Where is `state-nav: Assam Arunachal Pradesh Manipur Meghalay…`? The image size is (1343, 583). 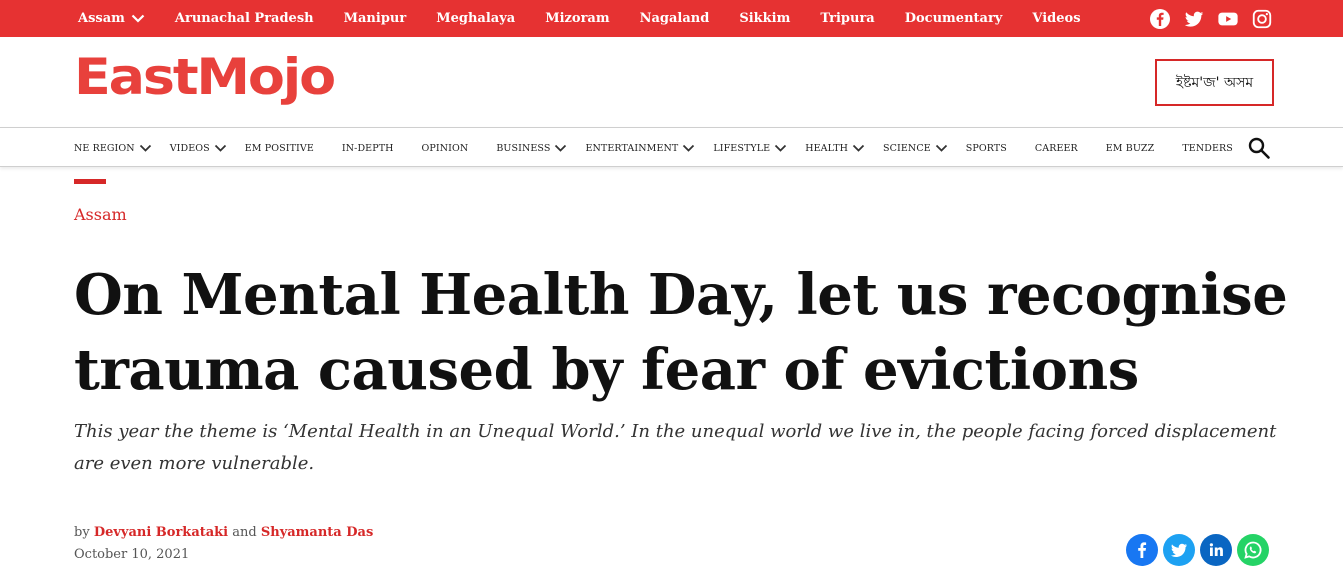 state-nav: Assam Arunachal Pradesh Manipur Meghalay… is located at coordinates (594, 18).